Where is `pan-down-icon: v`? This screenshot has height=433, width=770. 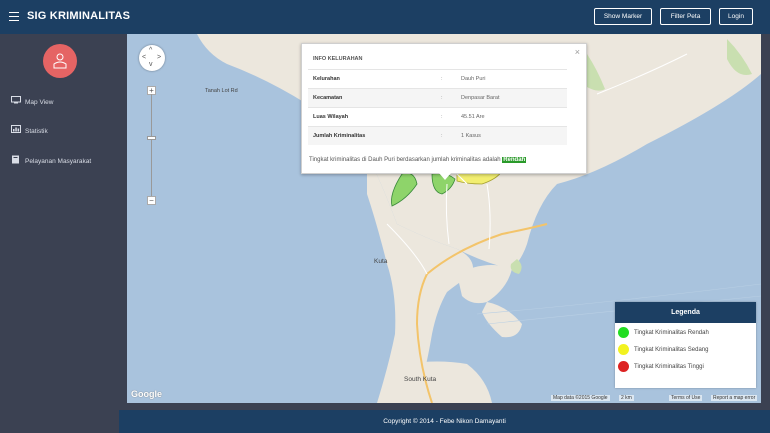 pan-down-icon: v is located at coordinates (151, 64).